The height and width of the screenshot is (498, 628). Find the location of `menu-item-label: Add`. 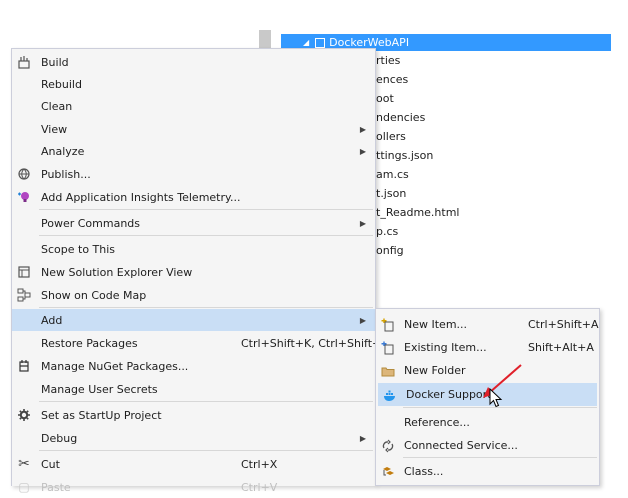

menu-item-label: Add is located at coordinates (52, 320).